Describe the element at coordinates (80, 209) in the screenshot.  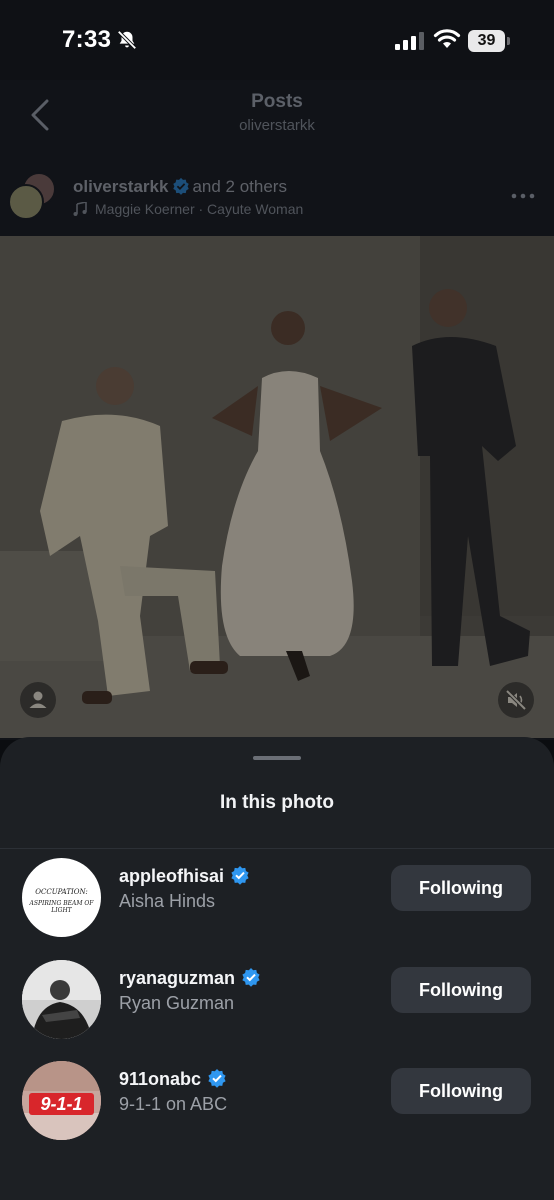
I see `music-note-icon` at that location.